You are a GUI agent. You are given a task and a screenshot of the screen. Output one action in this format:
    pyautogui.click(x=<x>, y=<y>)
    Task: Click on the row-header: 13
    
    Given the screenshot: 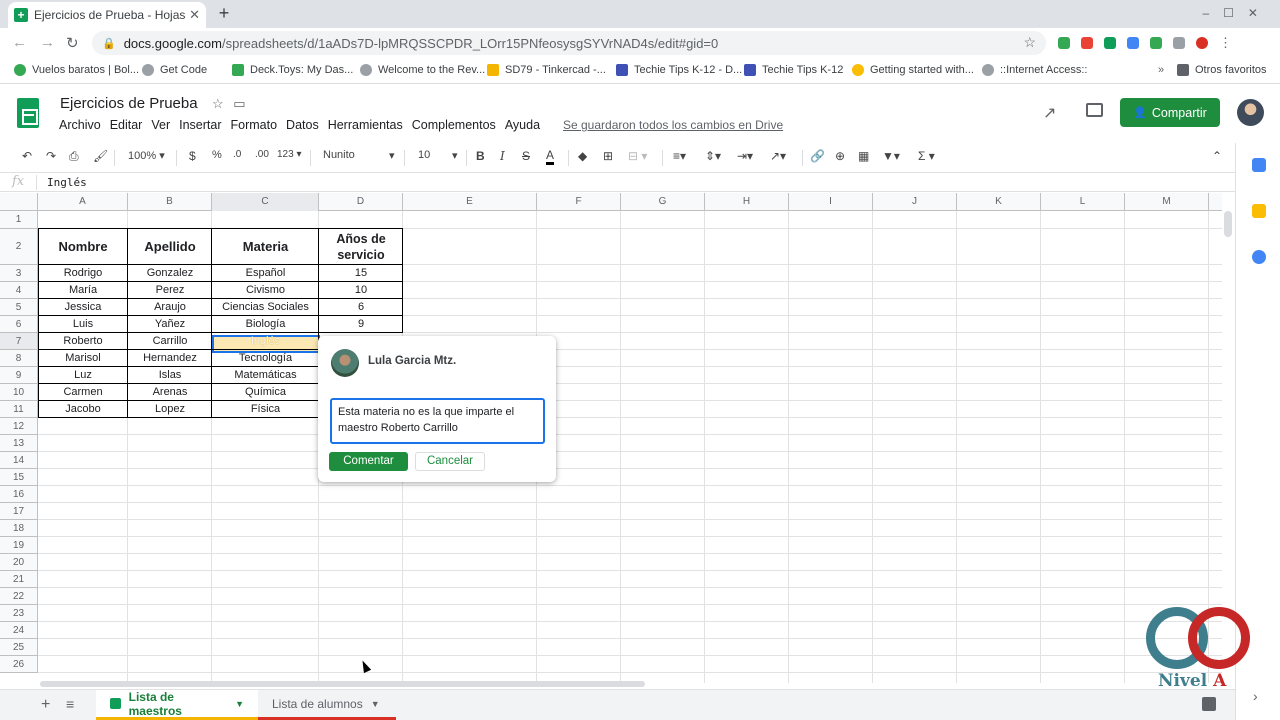 What is the action you would take?
    pyautogui.click(x=19, y=443)
    